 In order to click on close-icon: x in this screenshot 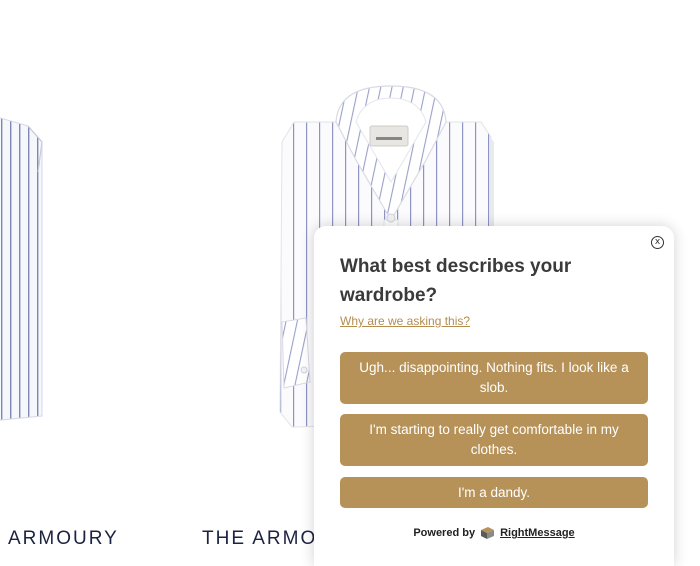, I will do `click(657, 242)`.